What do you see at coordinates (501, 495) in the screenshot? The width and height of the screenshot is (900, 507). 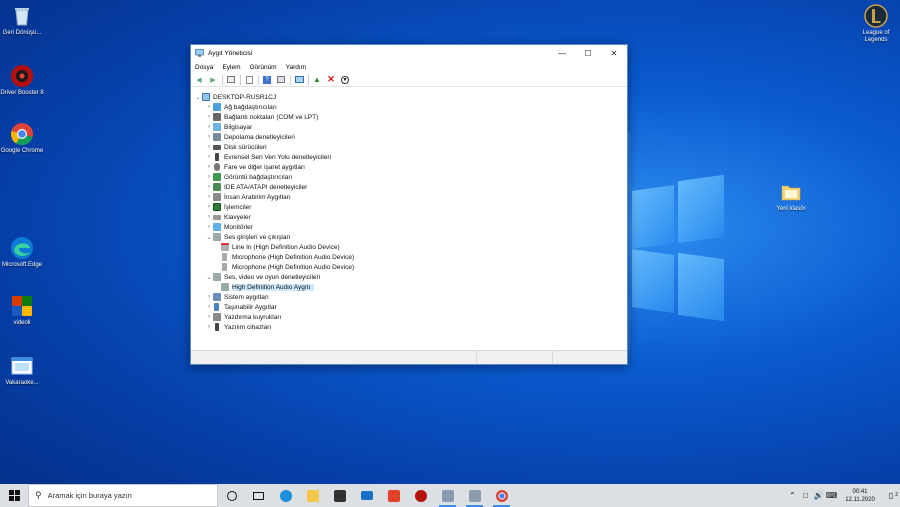 I see `taskbar-chrome` at bounding box center [501, 495].